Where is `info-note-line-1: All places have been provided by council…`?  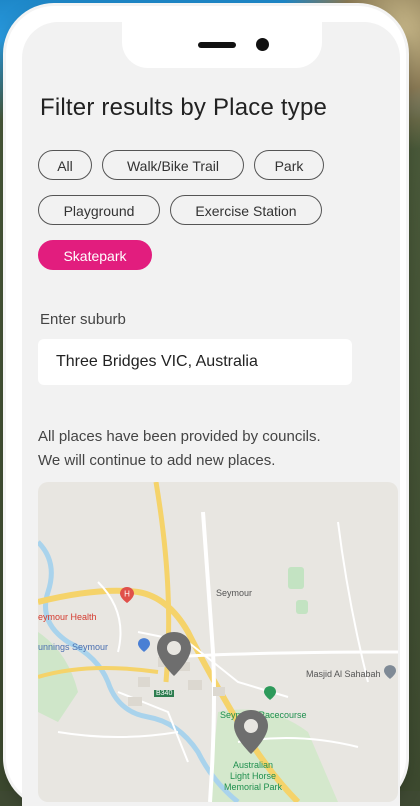 info-note-line-1: All places have been provided by council… is located at coordinates (179, 436).